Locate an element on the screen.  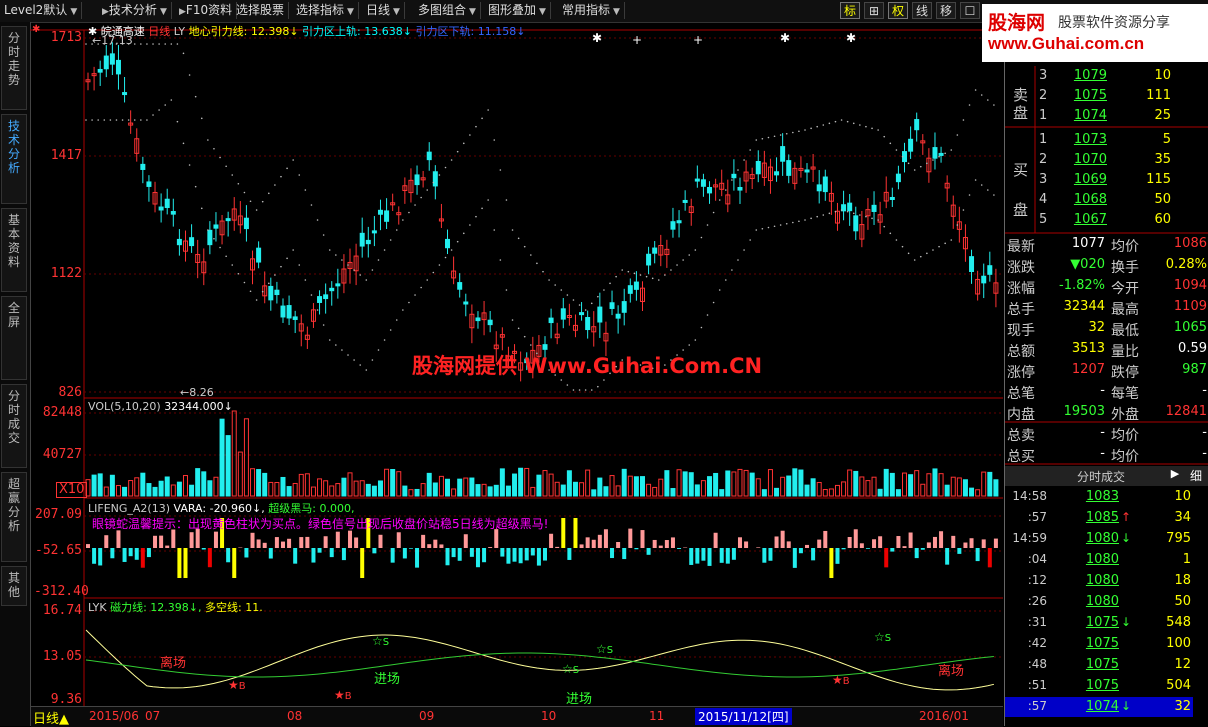
lifeng-y-label: -312.40 is located at coordinates (58, 591).